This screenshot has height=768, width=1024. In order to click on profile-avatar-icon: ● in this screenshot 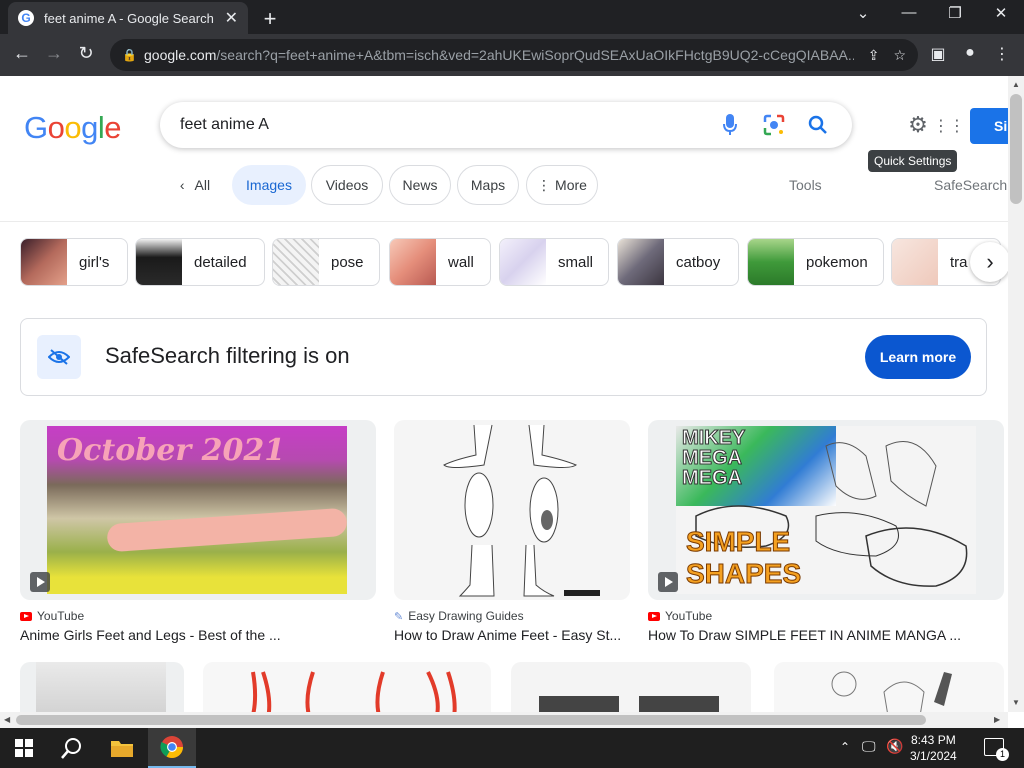, I will do `click(970, 53)`.